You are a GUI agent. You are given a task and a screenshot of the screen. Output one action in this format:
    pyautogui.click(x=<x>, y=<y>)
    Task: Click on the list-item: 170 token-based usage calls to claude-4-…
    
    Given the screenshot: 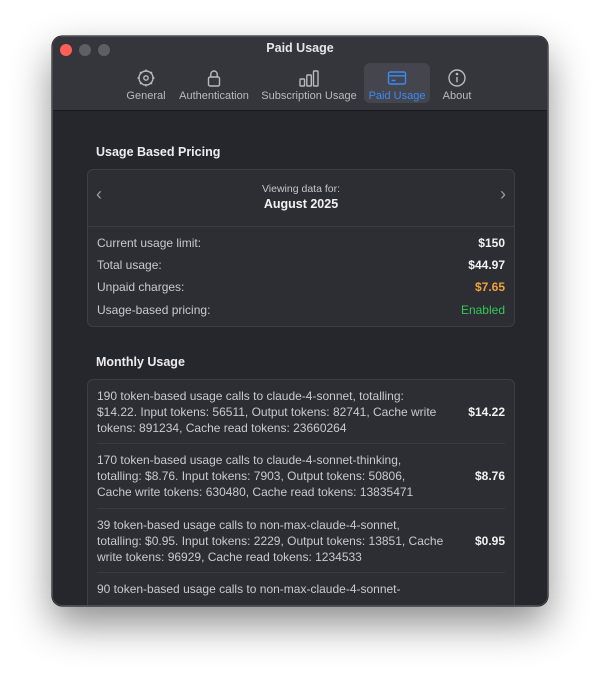 What is the action you would take?
    pyautogui.click(x=301, y=476)
    